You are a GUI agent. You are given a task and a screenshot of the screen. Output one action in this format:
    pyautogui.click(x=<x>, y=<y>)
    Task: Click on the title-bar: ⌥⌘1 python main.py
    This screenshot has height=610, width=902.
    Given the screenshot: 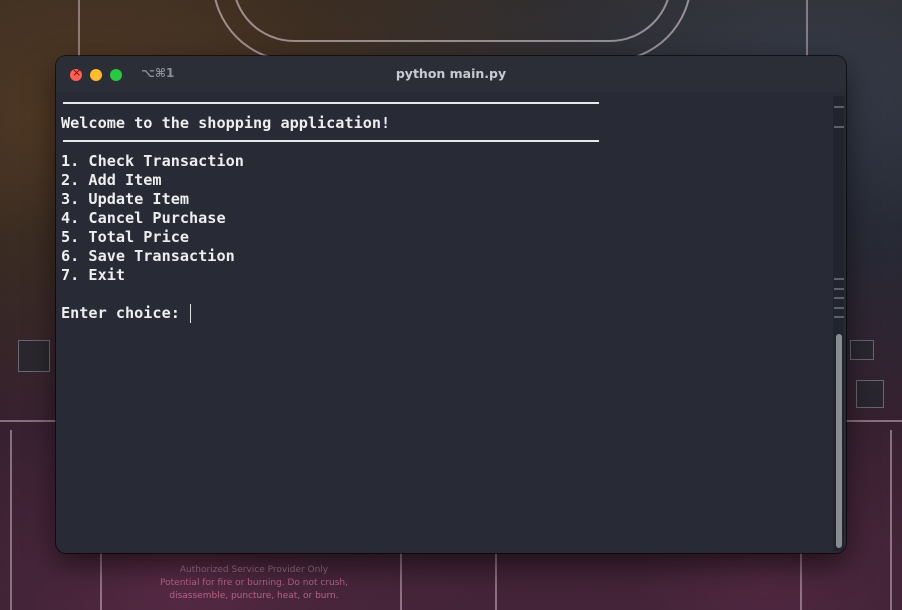 What is the action you would take?
    pyautogui.click(x=451, y=74)
    